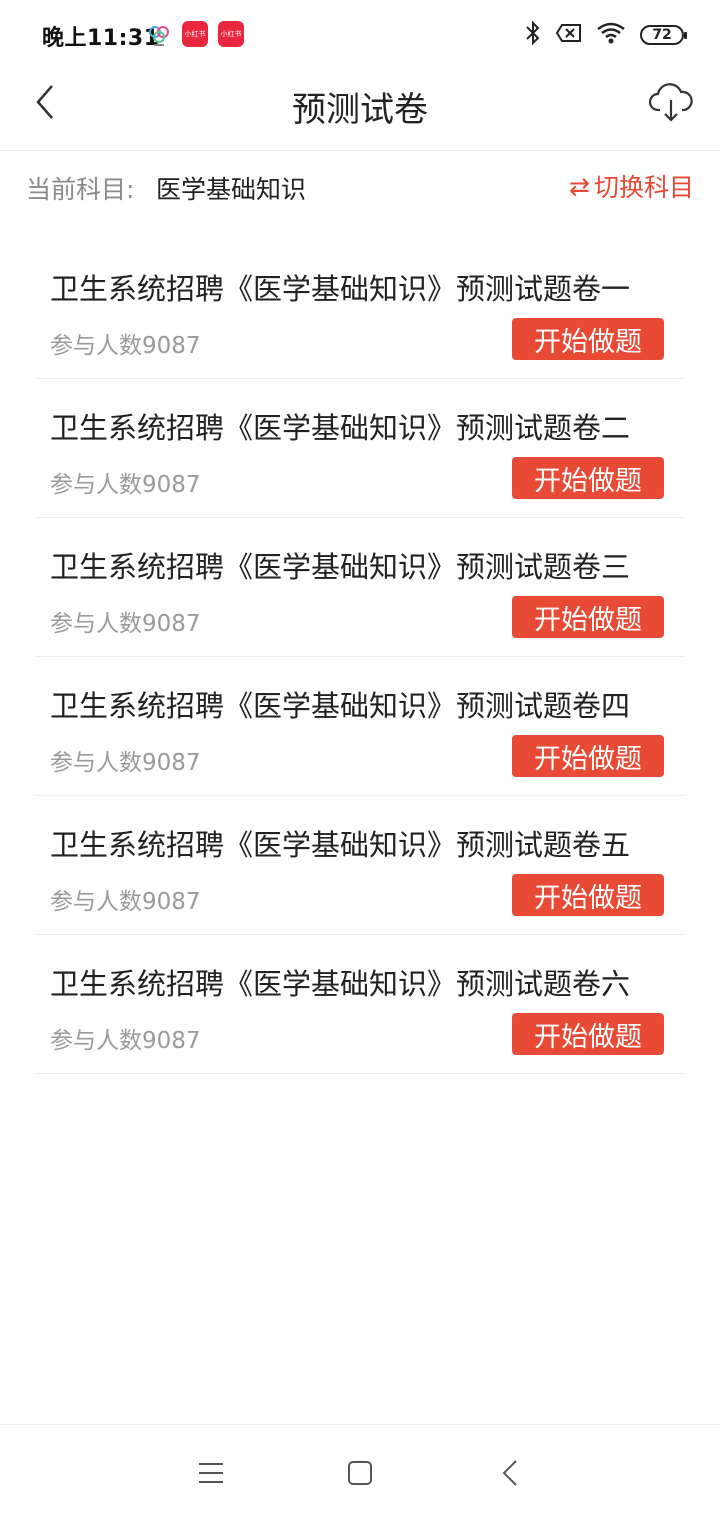 This screenshot has width=720, height=1521. What do you see at coordinates (360, 865) in the screenshot?
I see `list-item: 卫生系统招聘《医学基础知识》预测试题卷五 参与人数9087 开始做题` at bounding box center [360, 865].